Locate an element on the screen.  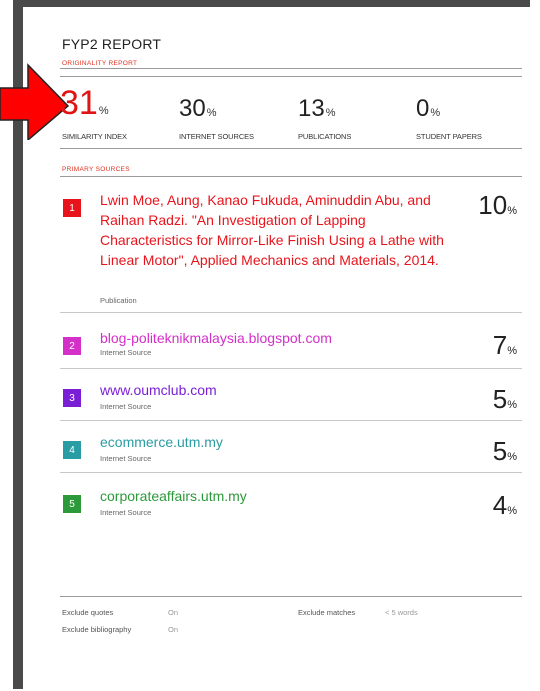
publications-unit: % is located at coordinates (330, 113).